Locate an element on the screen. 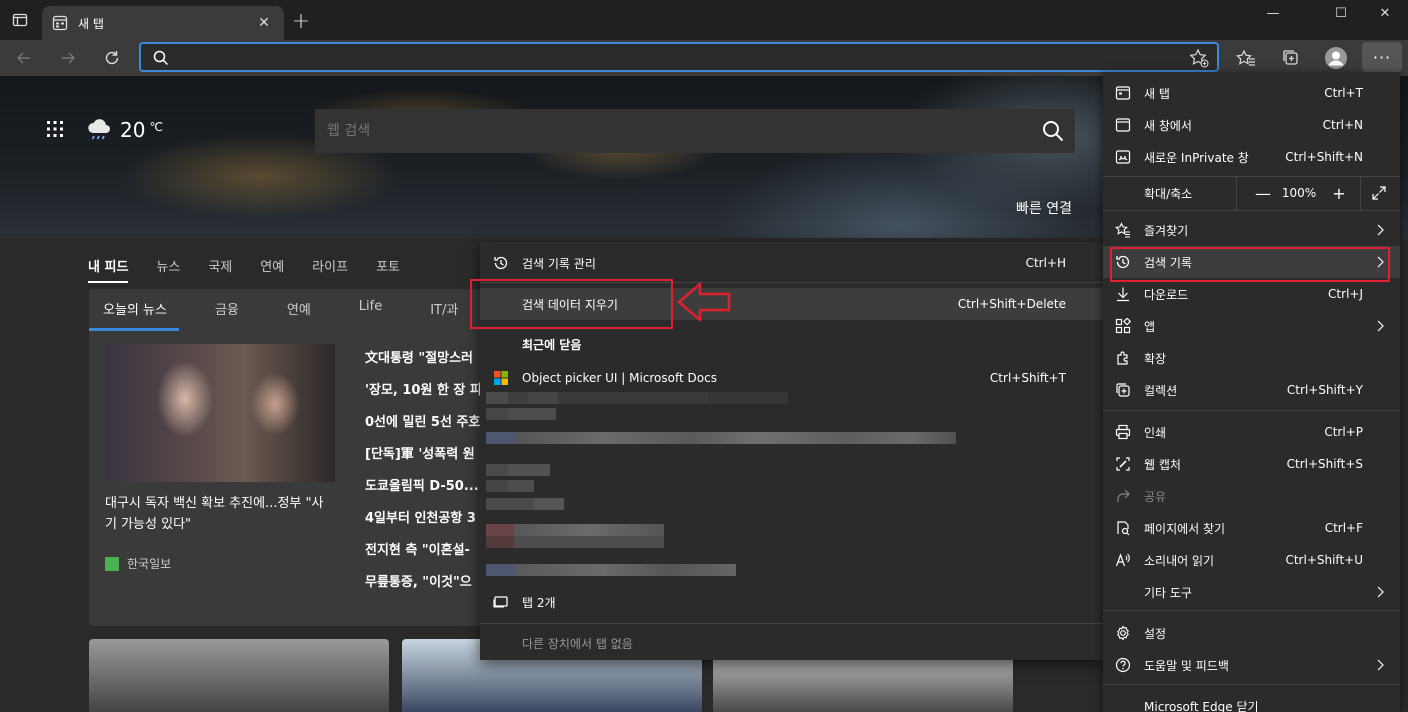 This screenshot has height=712, width=1408. tab-close-icon: ✕ is located at coordinates (264, 23).